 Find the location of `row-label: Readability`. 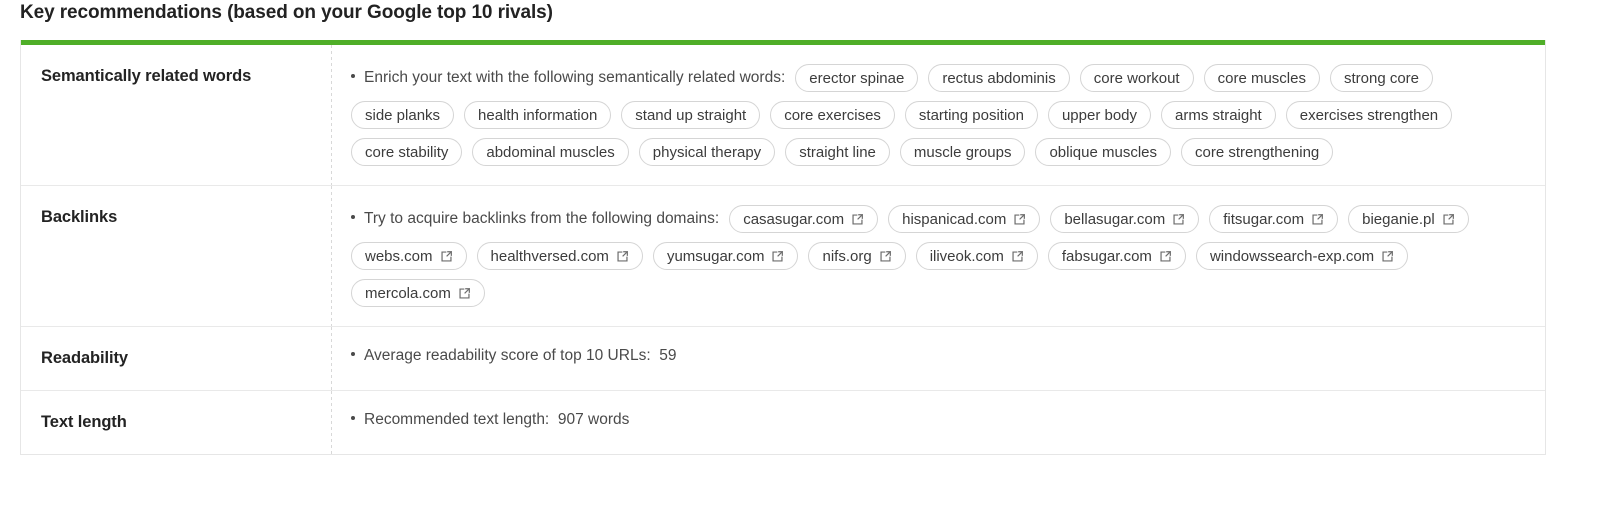

row-label: Readability is located at coordinates (176, 358).